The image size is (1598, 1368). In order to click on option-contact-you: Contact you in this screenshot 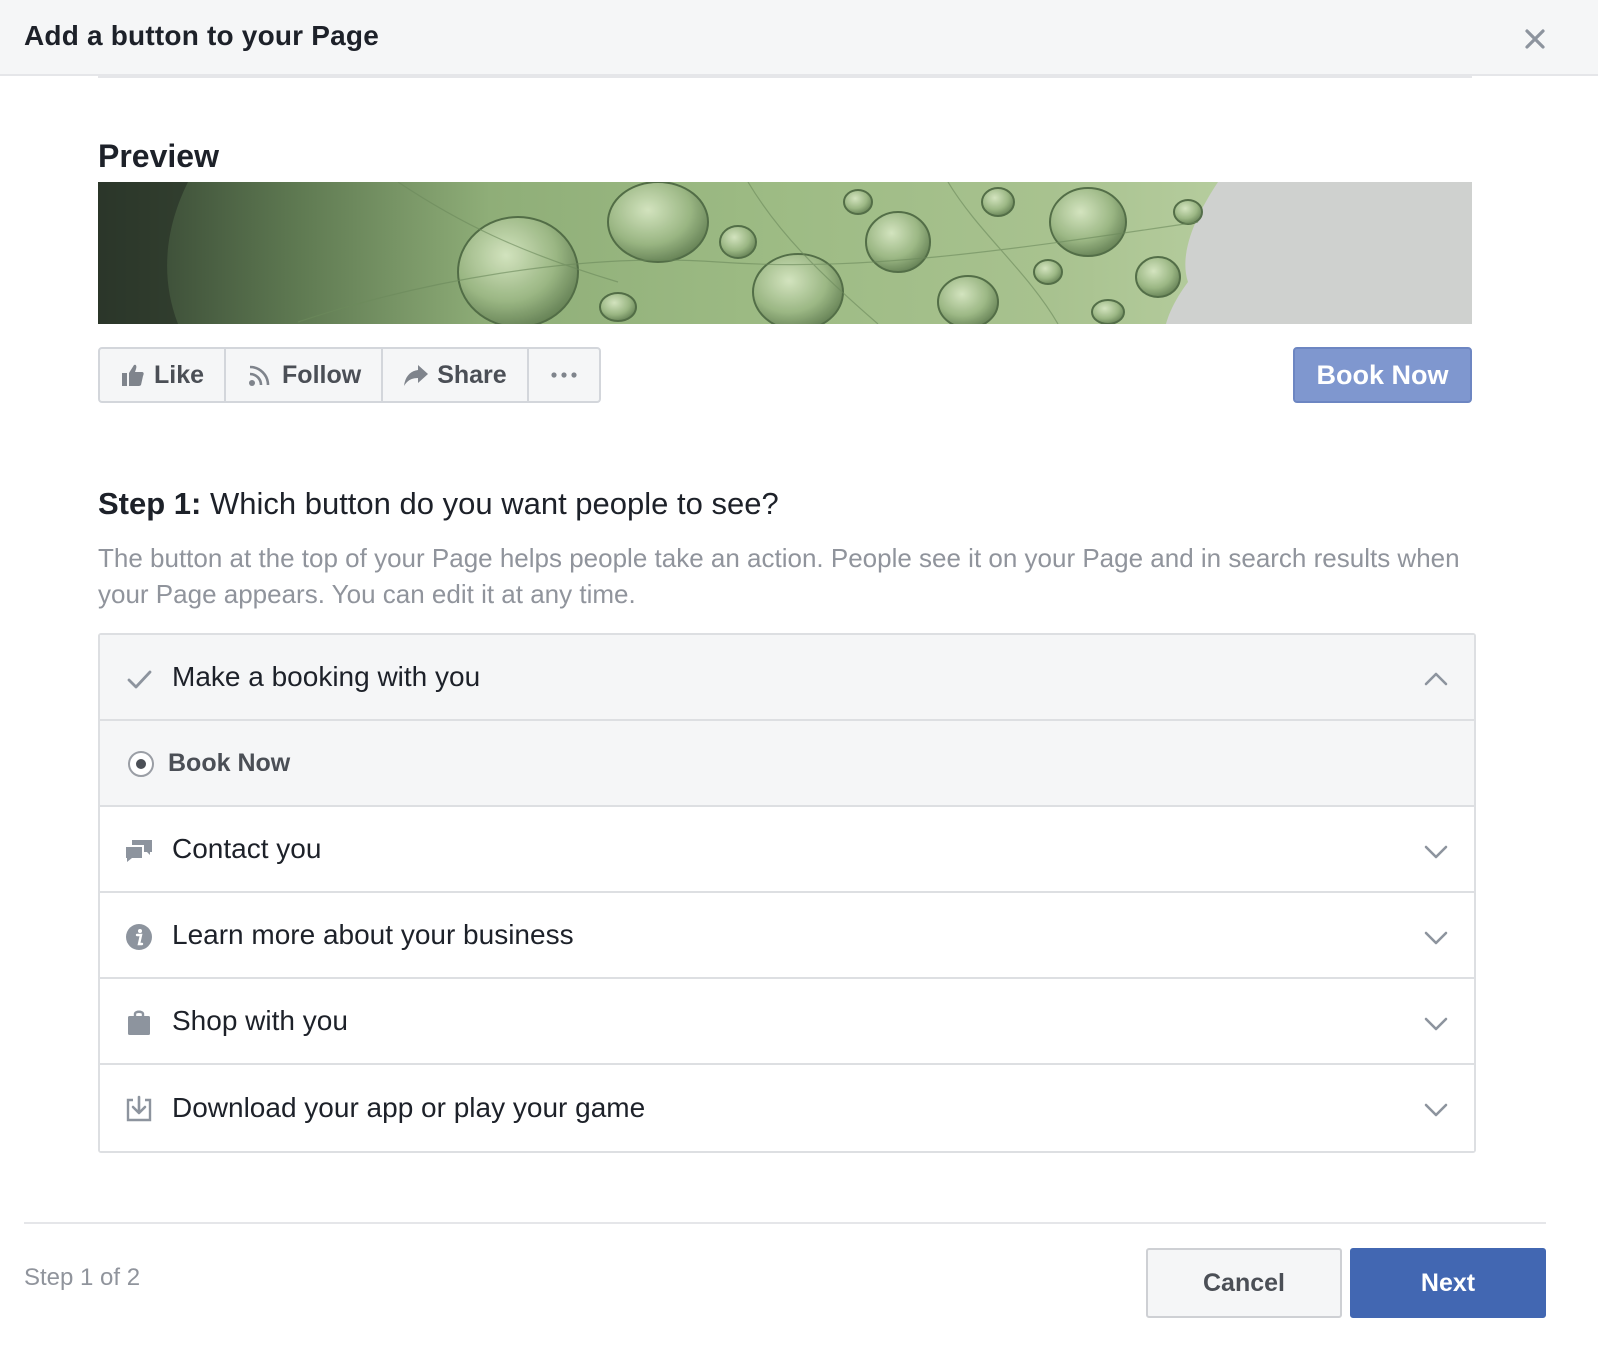, I will do `click(787, 850)`.